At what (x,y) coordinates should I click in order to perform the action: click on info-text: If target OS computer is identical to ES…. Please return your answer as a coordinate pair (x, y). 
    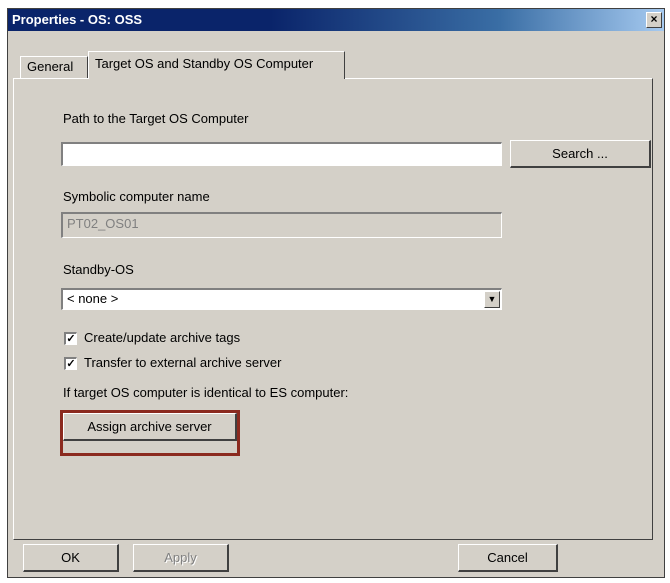
    Looking at the image, I should click on (206, 392).